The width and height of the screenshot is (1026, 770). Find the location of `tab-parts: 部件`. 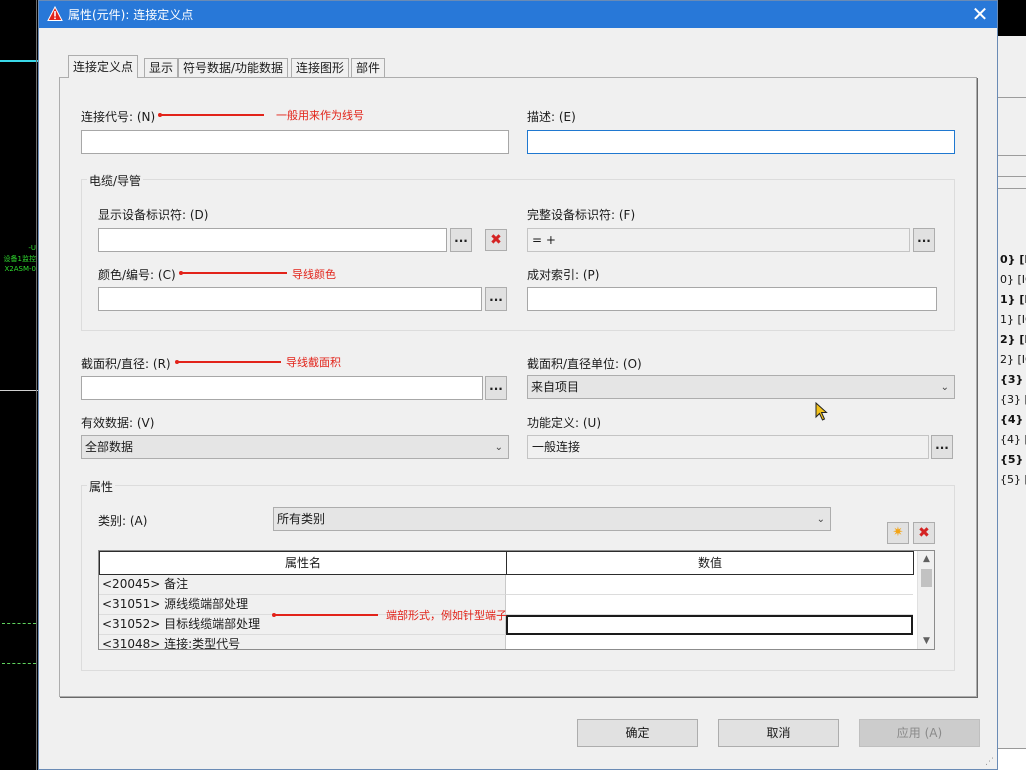

tab-parts: 部件 is located at coordinates (368, 68).